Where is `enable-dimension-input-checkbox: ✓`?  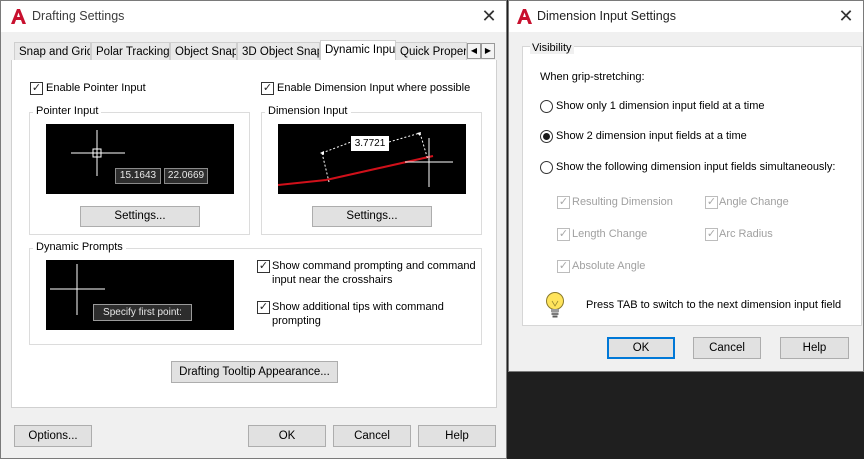
enable-dimension-input-checkbox: ✓ is located at coordinates (267, 88).